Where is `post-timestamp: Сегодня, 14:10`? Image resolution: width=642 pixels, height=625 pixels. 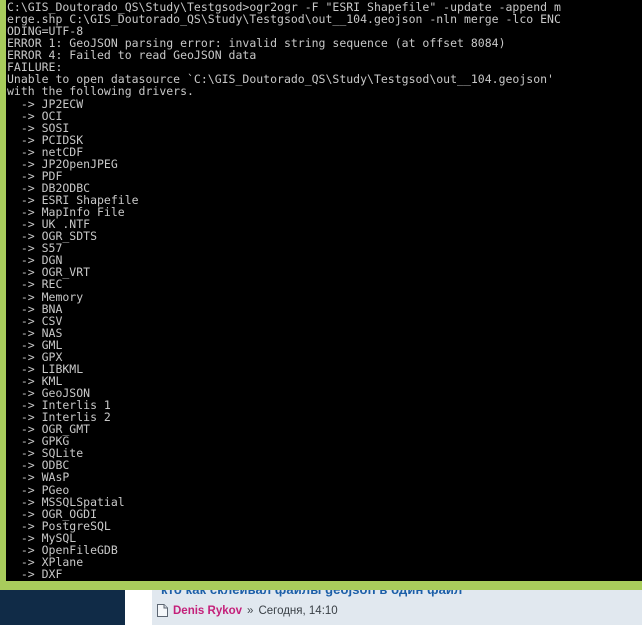 post-timestamp: Сегодня, 14:10 is located at coordinates (298, 610).